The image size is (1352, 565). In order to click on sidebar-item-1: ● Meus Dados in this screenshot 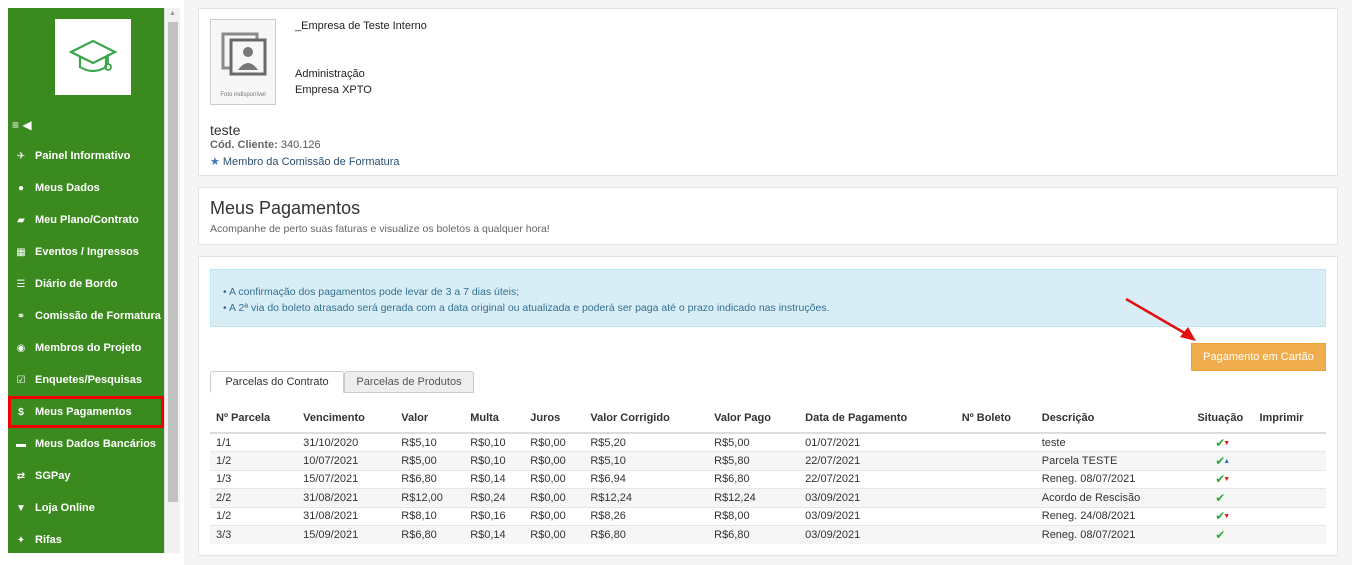, I will do `click(86, 188)`.